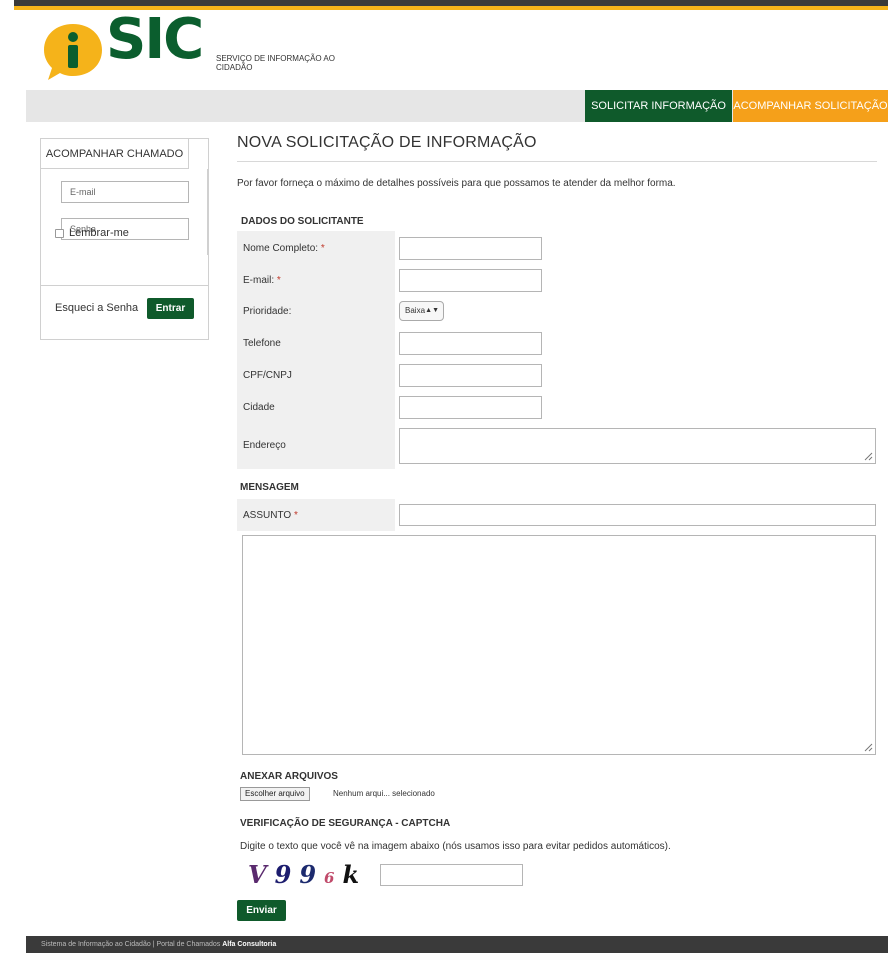 This screenshot has height=953, width=888. Describe the element at coordinates (73, 52) in the screenshot. I see `info-bubble-icon` at that location.